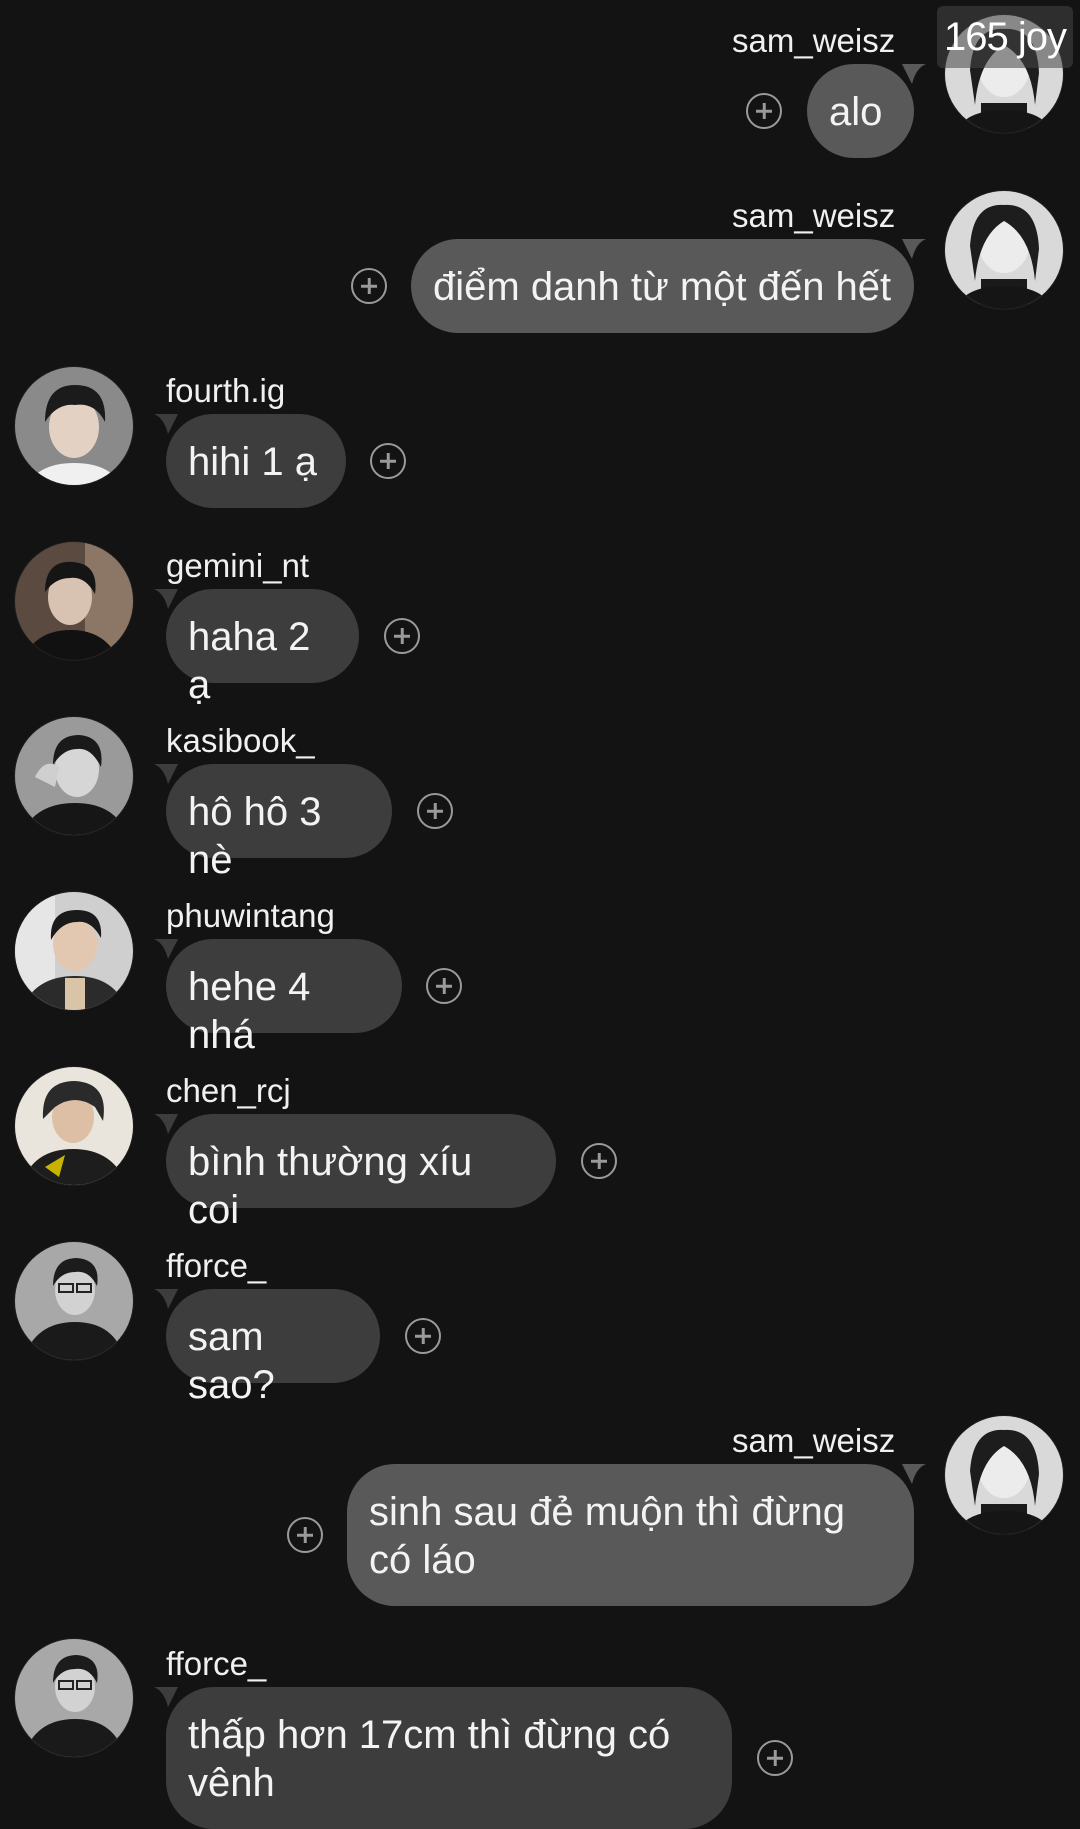 The image size is (1080, 1829). What do you see at coordinates (361, 1173) in the screenshot?
I see `message-bubble: bình thường xíu coi` at bounding box center [361, 1173].